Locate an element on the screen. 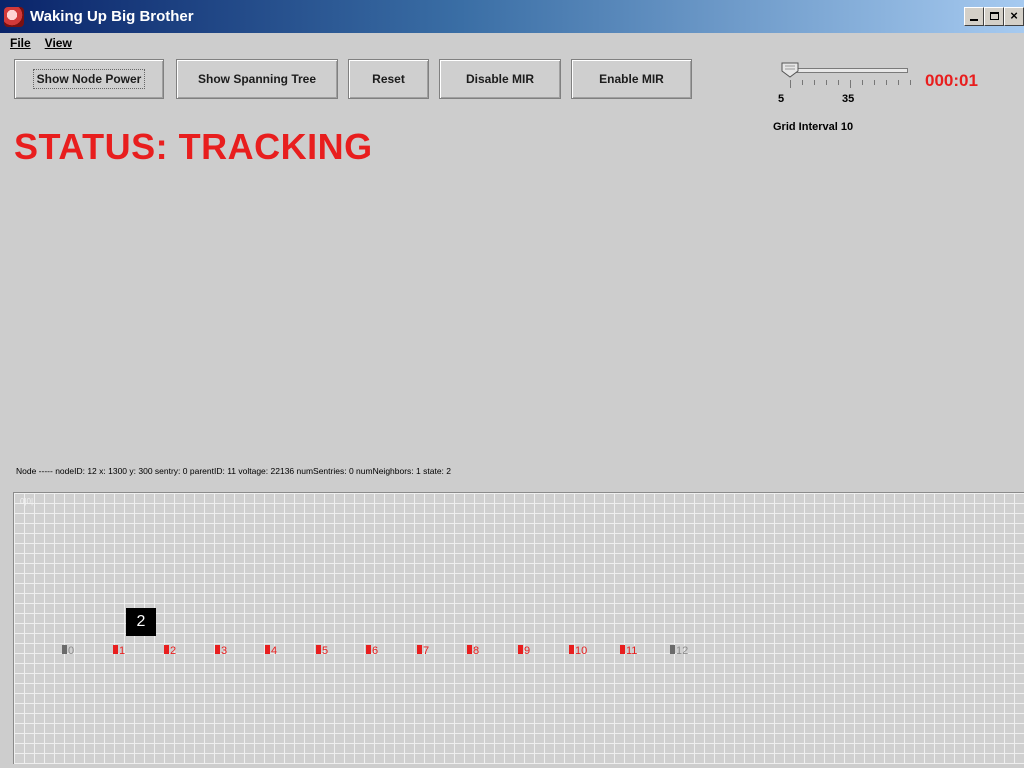  node-id-label: 4 is located at coordinates (274, 651).